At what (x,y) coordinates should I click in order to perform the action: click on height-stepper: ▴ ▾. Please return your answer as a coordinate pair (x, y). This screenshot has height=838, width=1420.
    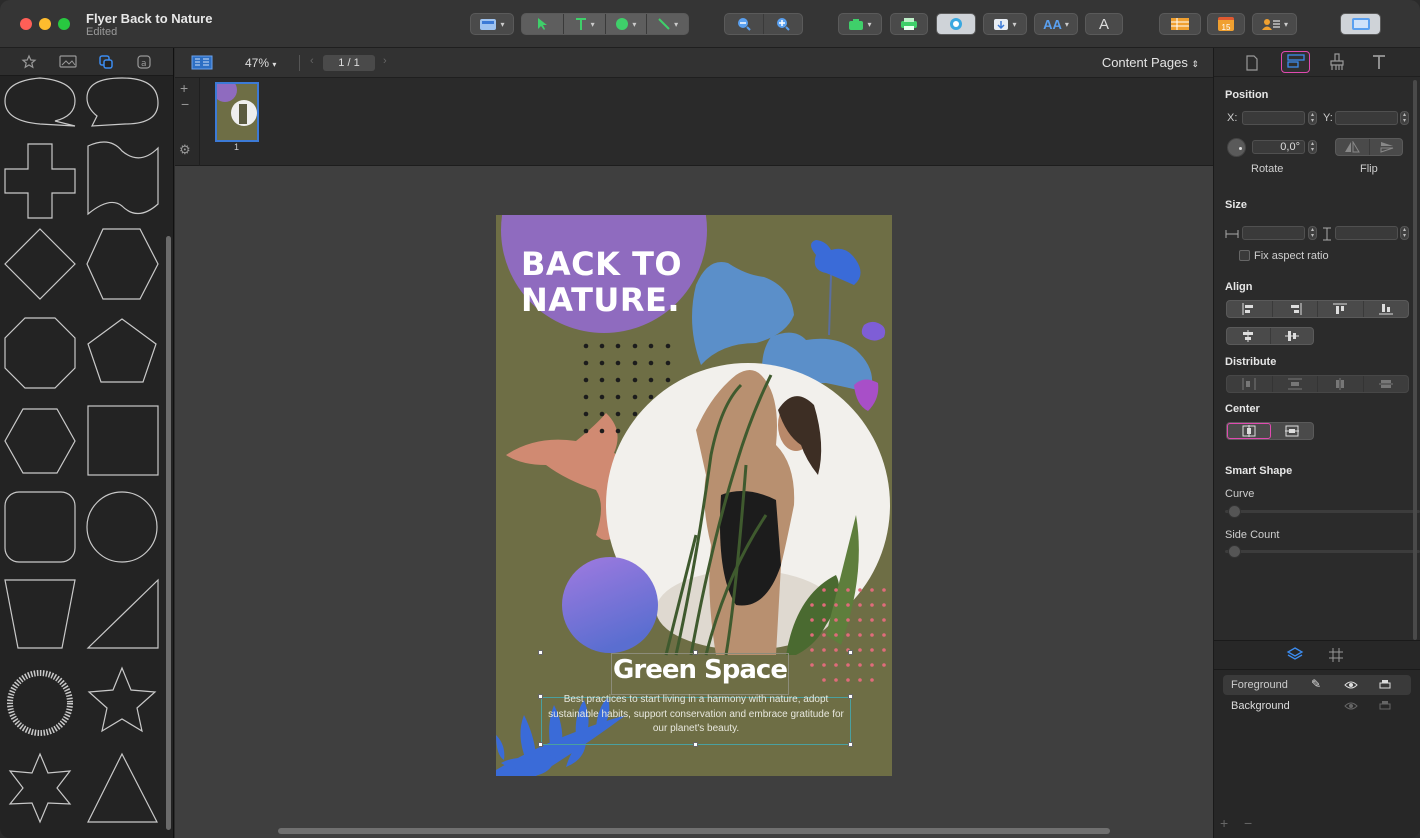
    Looking at the image, I should click on (1404, 233).